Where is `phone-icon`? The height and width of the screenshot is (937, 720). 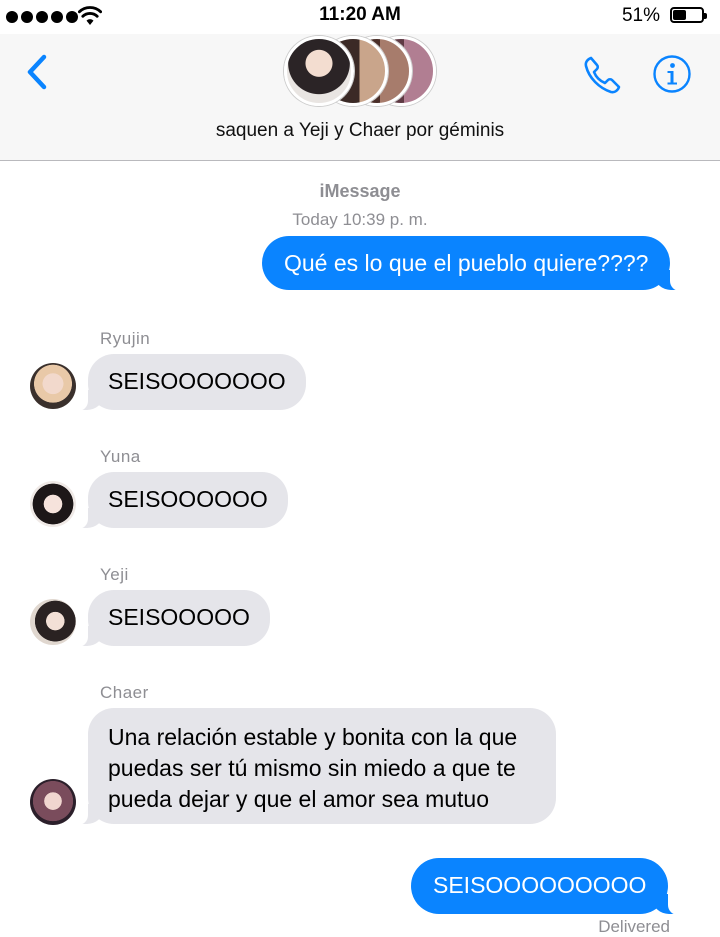
phone-icon is located at coordinates (603, 75).